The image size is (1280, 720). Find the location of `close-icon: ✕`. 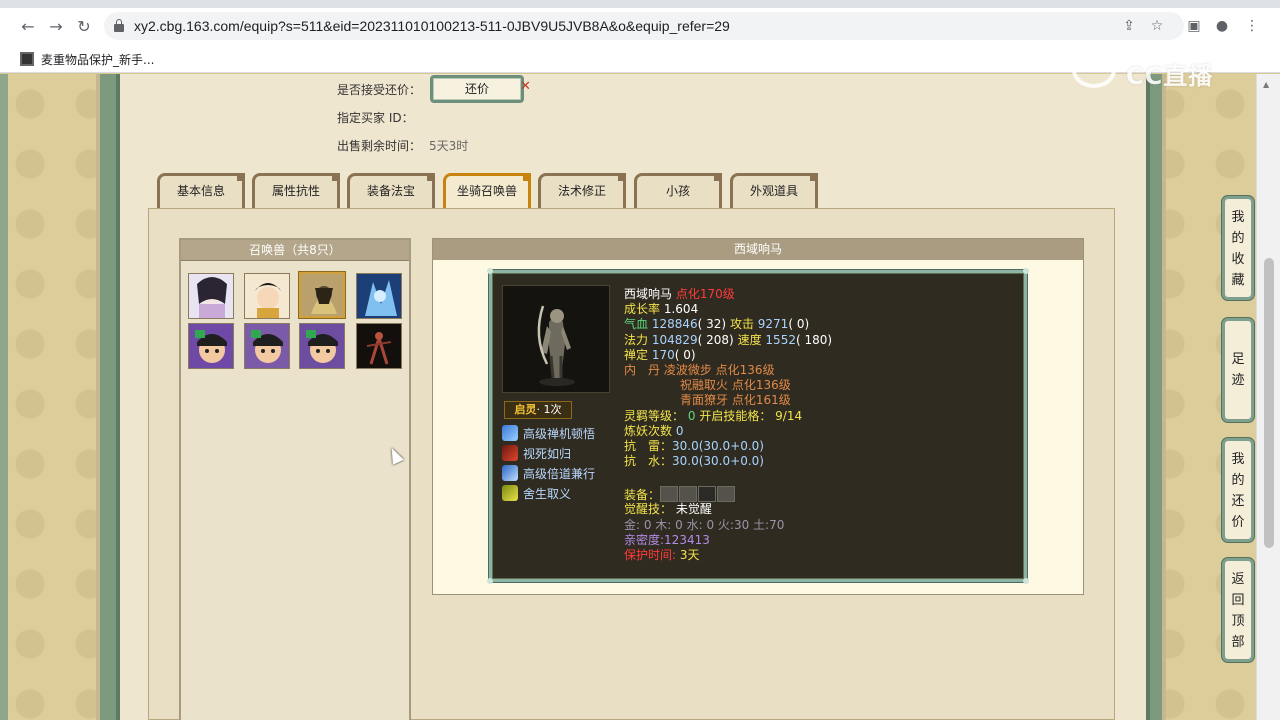

close-icon: ✕ is located at coordinates (525, 86).